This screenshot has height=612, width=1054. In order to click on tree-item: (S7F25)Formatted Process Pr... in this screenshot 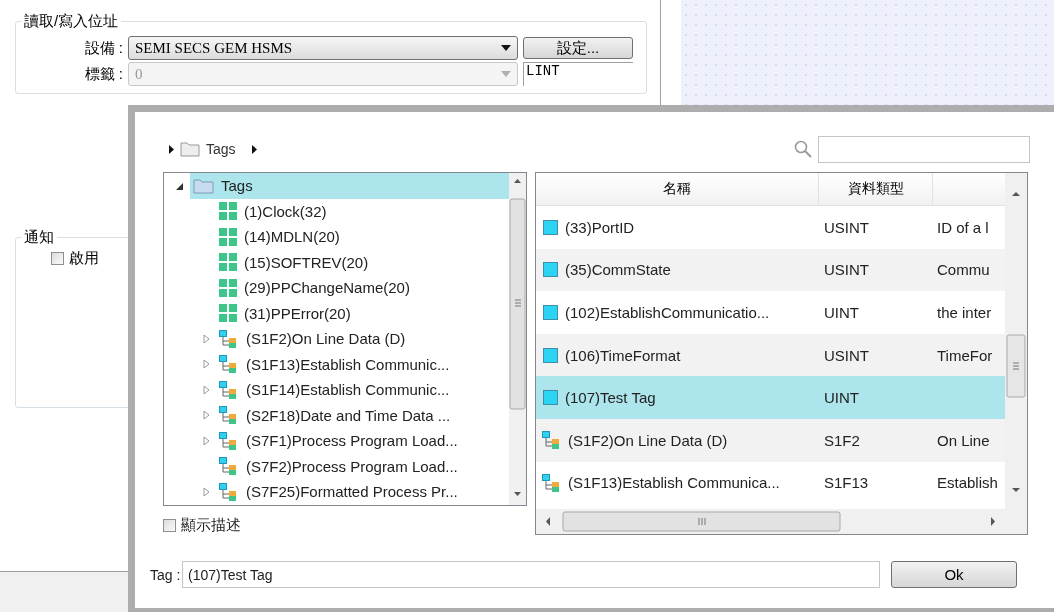, I will do `click(362, 492)`.